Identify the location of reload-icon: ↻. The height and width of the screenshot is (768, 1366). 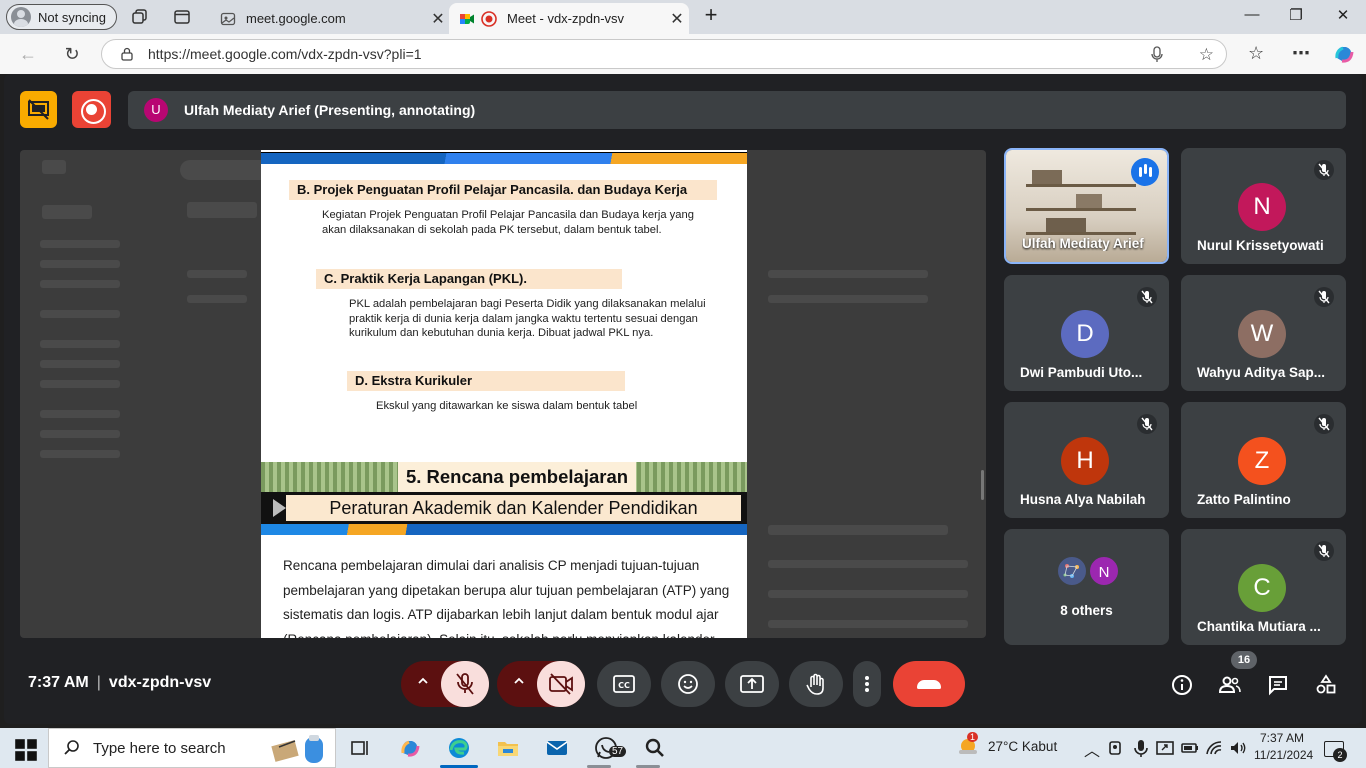
(72, 54).